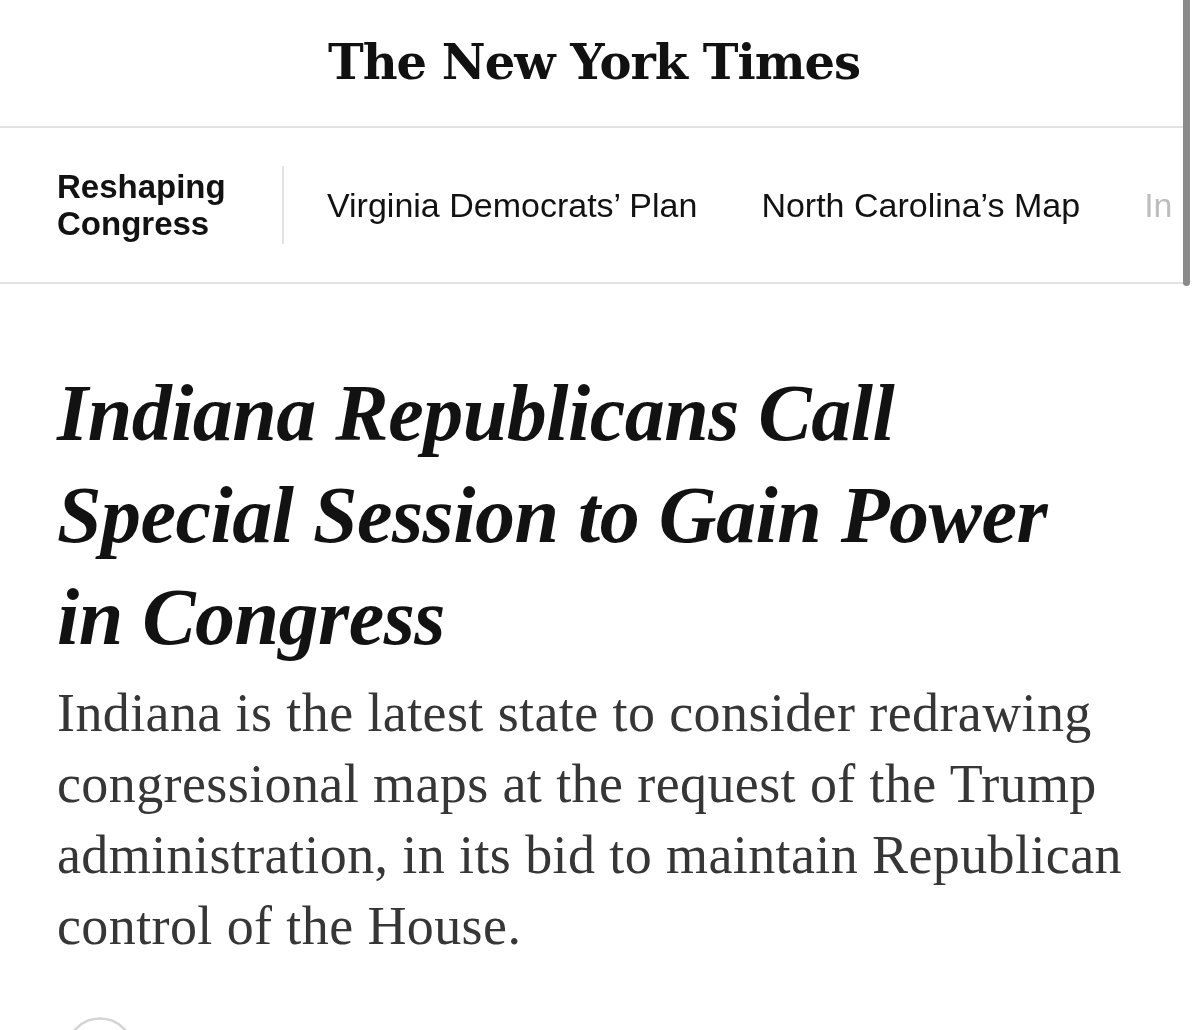 The width and height of the screenshot is (1200, 1030). What do you see at coordinates (512, 205) in the screenshot?
I see `section-link: Virginia Democrats’ Plan` at bounding box center [512, 205].